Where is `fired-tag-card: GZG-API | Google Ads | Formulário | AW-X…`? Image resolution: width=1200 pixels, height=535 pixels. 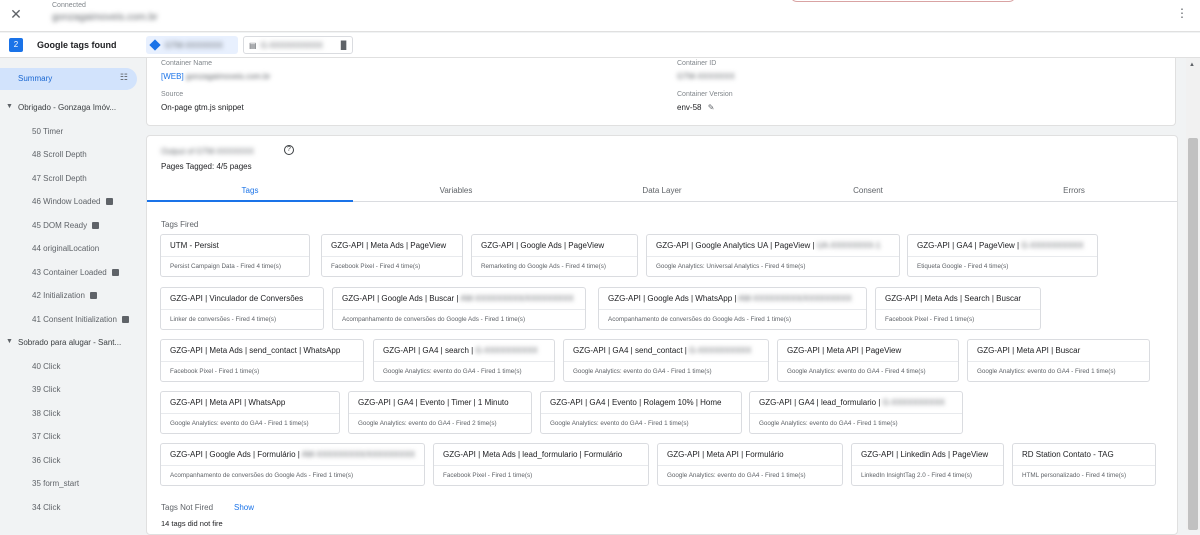
fired-tag-card: GZG-API | Google Ads | Formulário | AW-X… is located at coordinates (292, 464).